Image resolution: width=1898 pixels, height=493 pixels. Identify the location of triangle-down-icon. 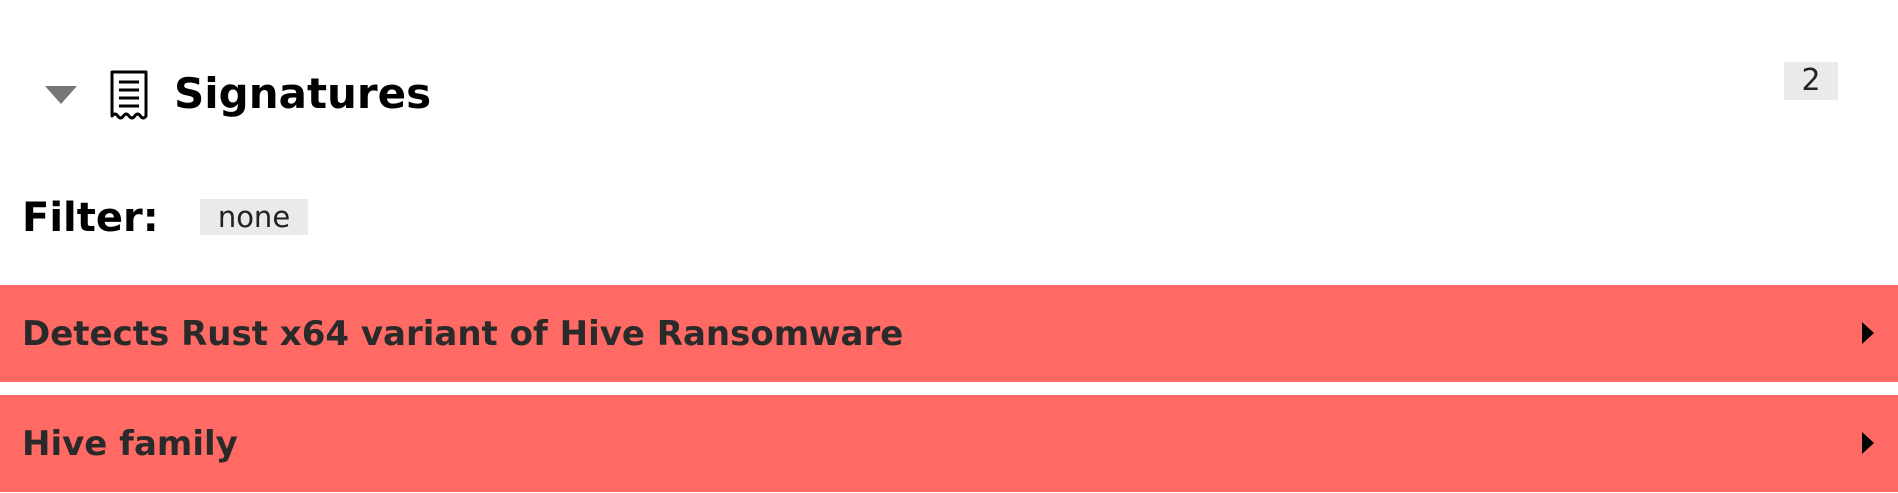
(61, 95).